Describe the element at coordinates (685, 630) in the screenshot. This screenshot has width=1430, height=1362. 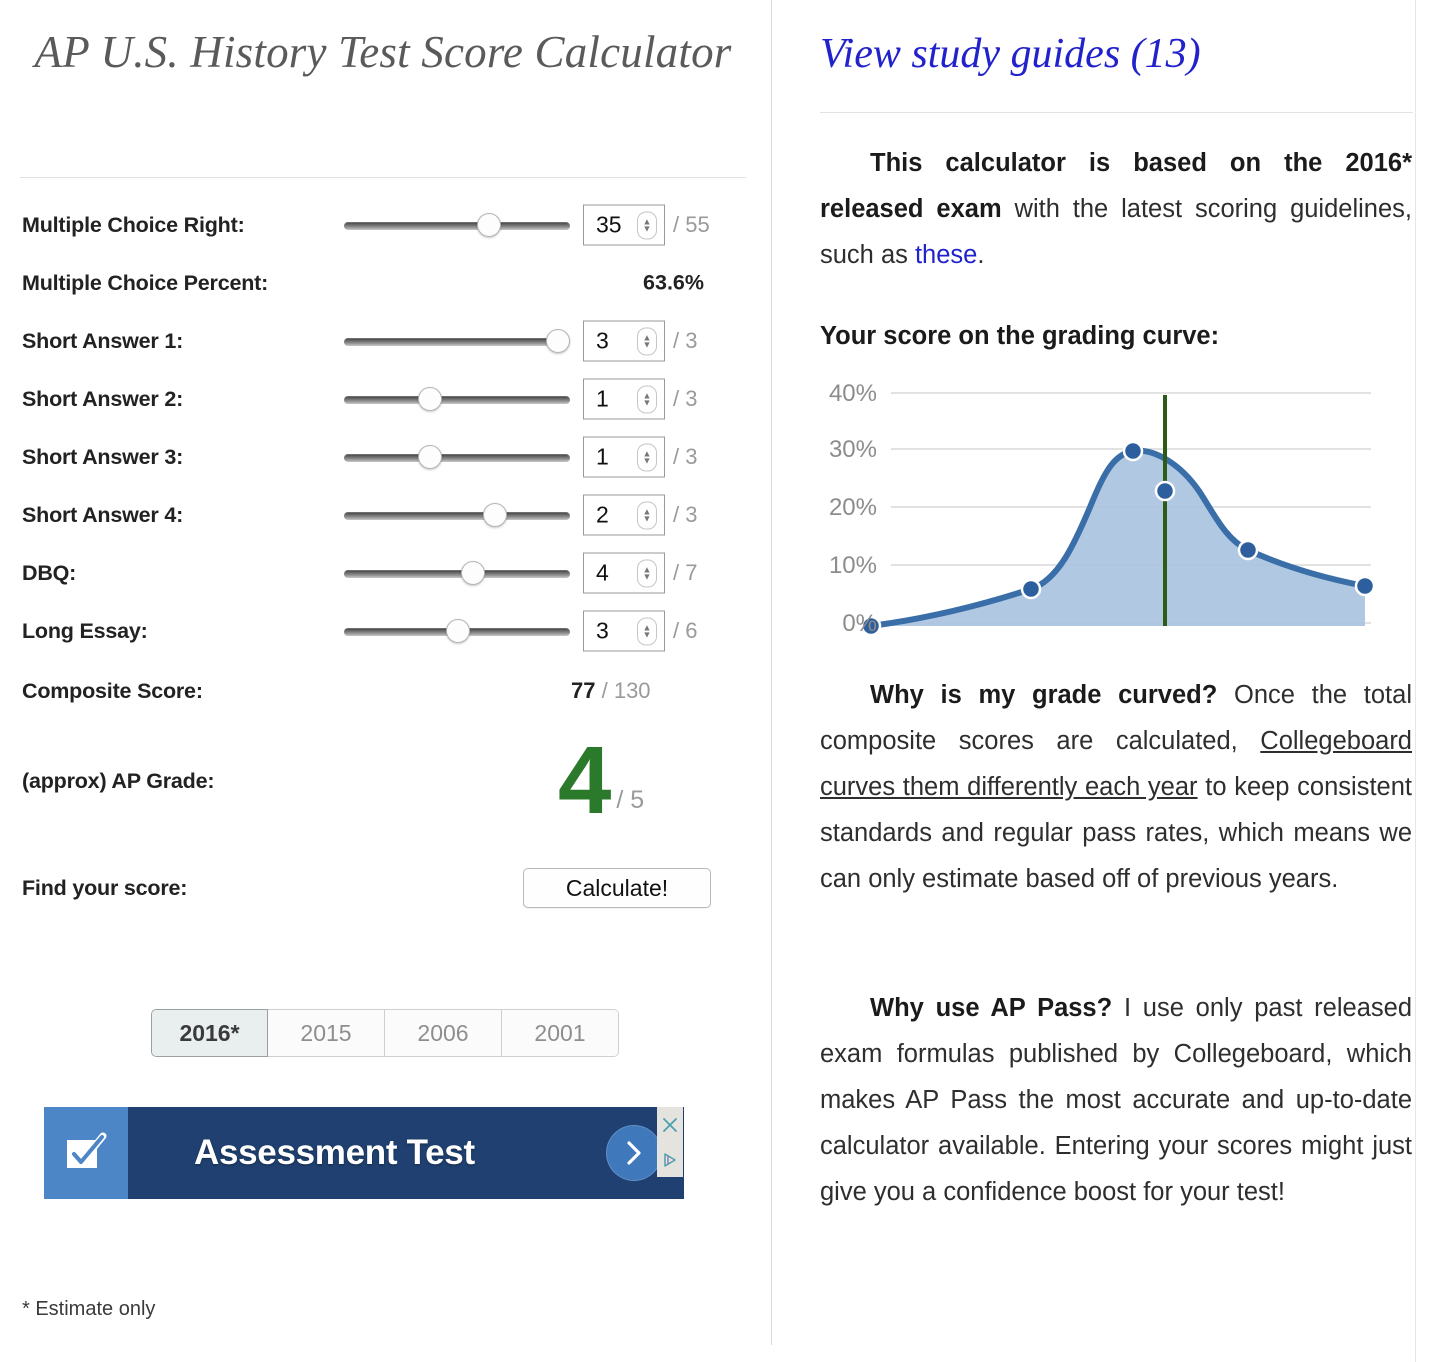
I see `denominator-long-essay: / 6` at that location.